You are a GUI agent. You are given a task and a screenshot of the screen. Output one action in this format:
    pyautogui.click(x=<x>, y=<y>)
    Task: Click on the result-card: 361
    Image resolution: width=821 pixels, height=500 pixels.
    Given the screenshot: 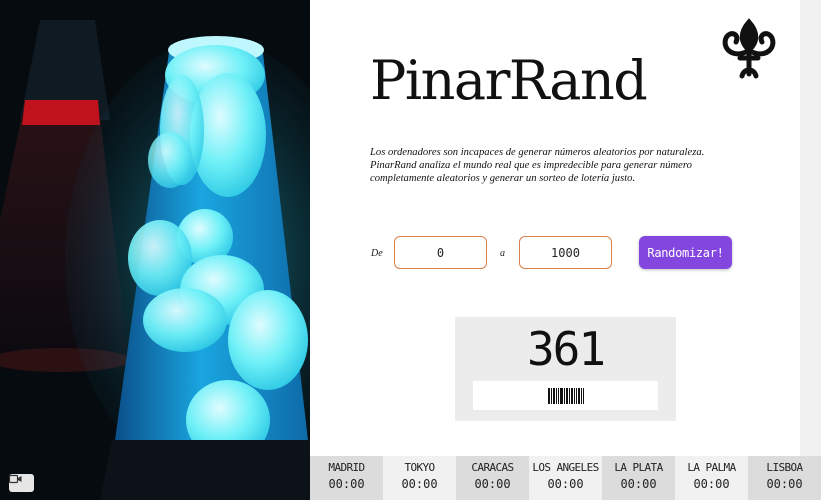 What is the action you would take?
    pyautogui.click(x=565, y=369)
    